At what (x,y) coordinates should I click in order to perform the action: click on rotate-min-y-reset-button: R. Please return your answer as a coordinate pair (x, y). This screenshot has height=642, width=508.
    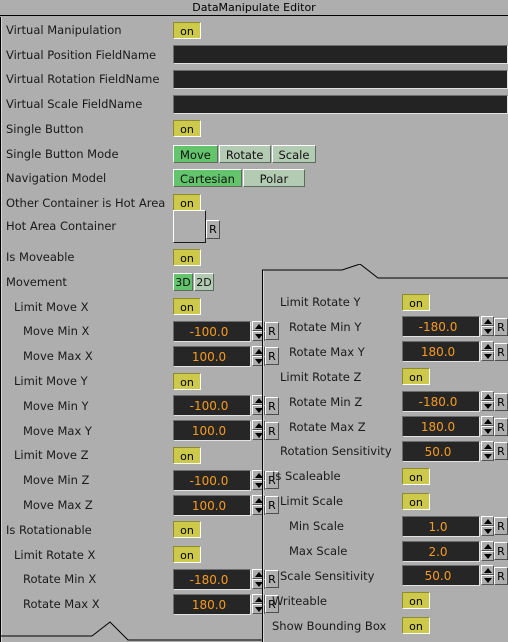
    Looking at the image, I should click on (501, 326).